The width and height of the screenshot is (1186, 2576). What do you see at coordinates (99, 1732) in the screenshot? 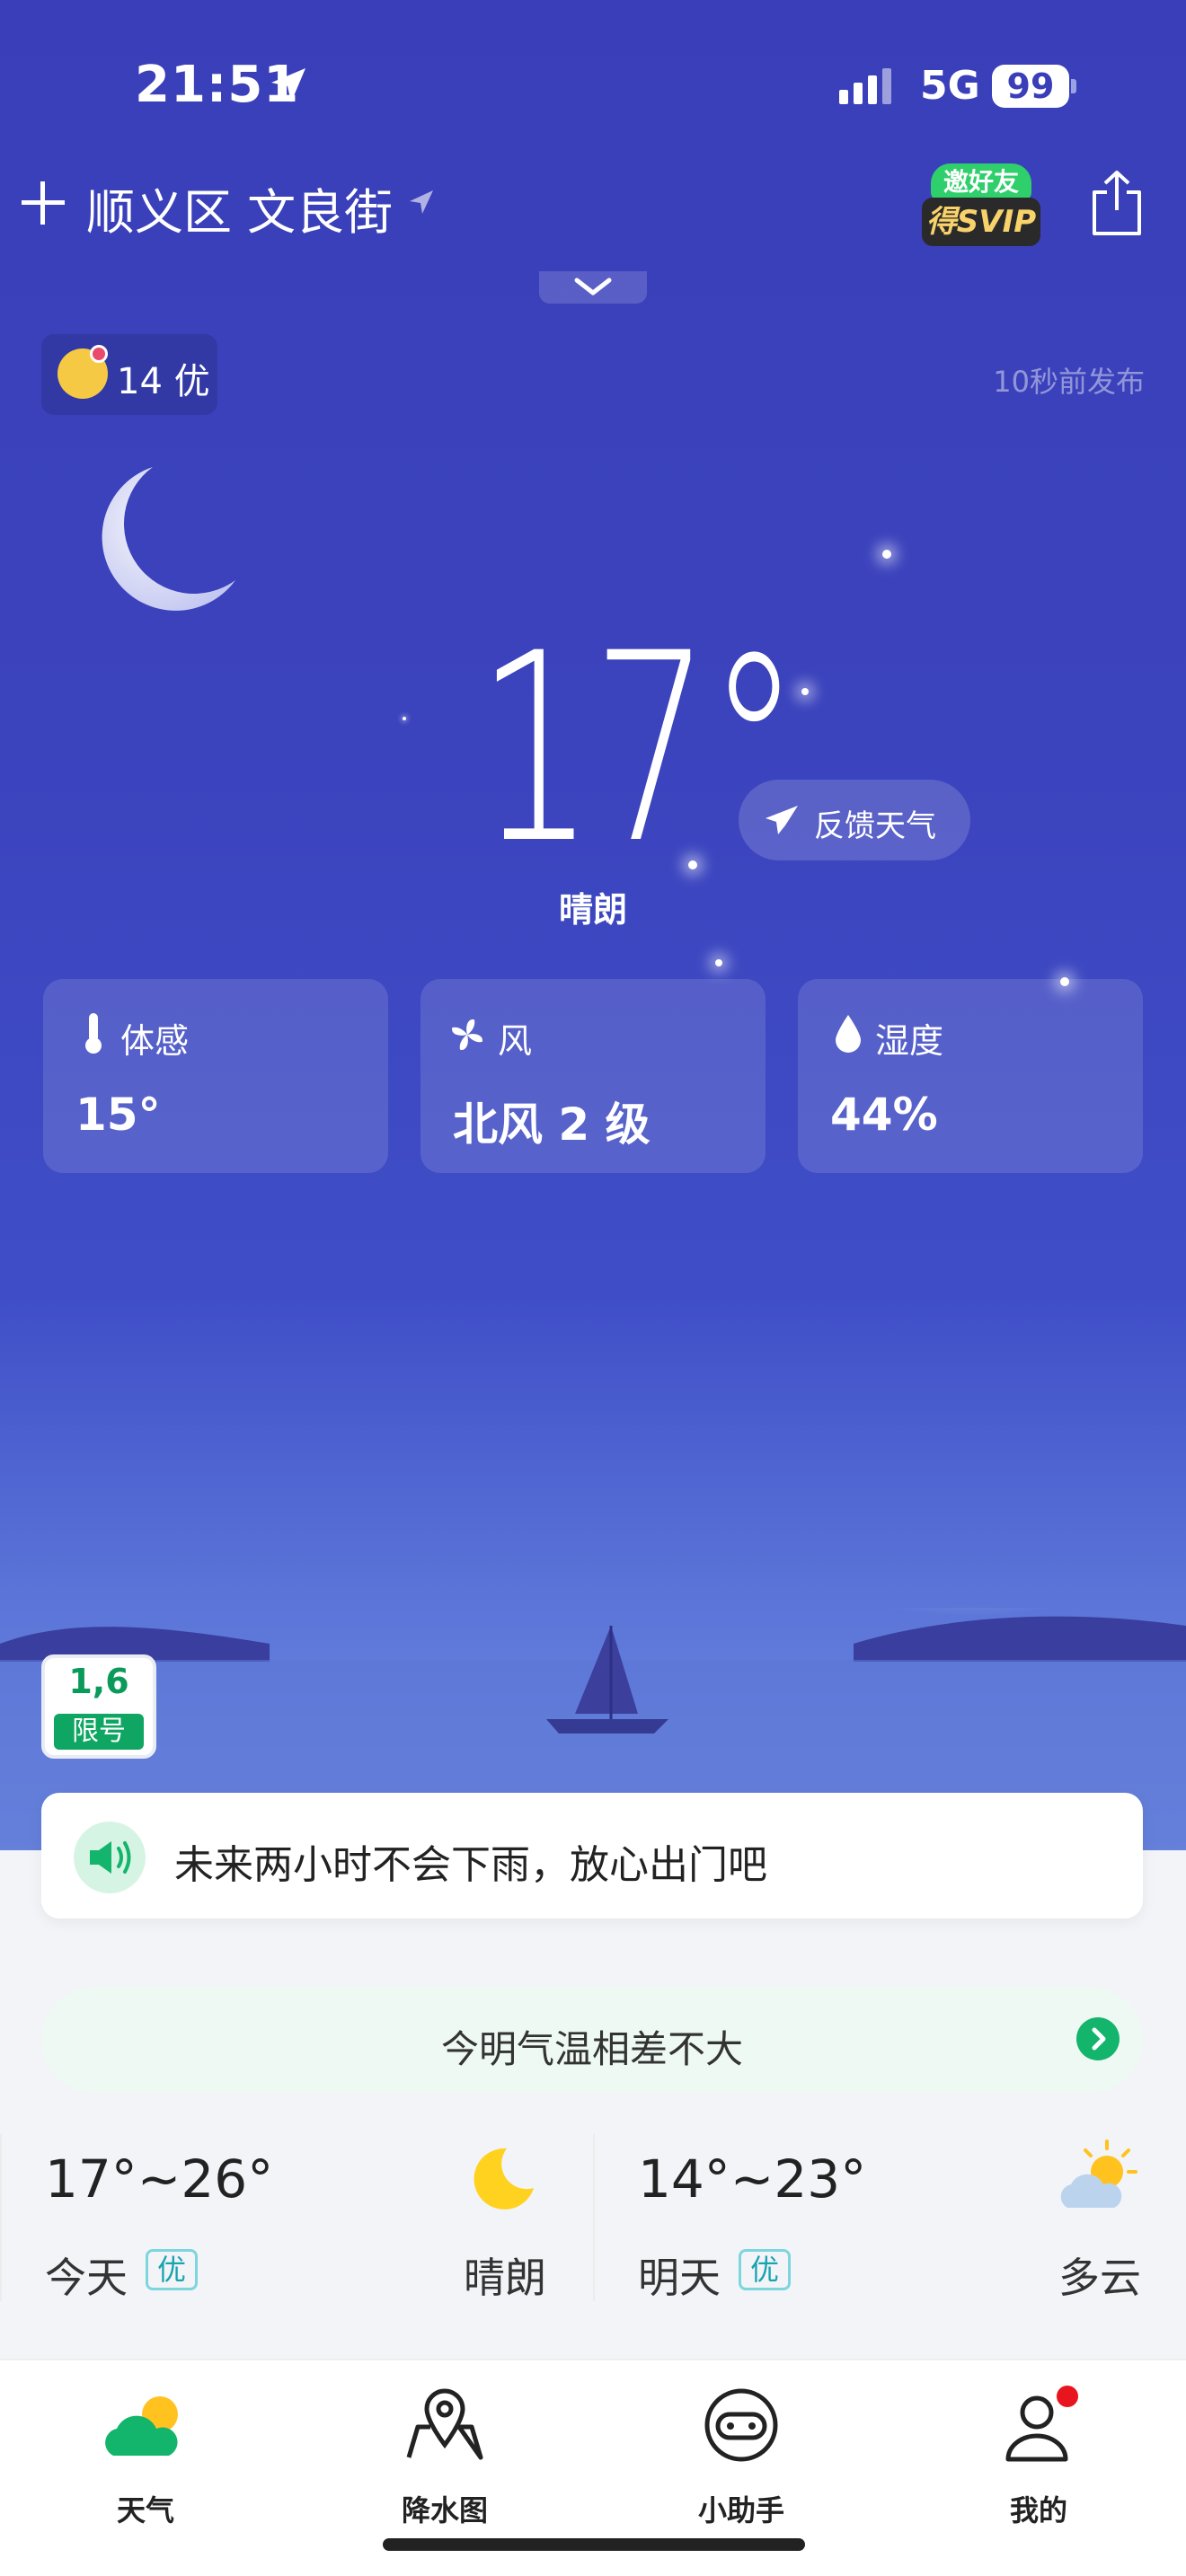
I see `restriction-label: 限号` at bounding box center [99, 1732].